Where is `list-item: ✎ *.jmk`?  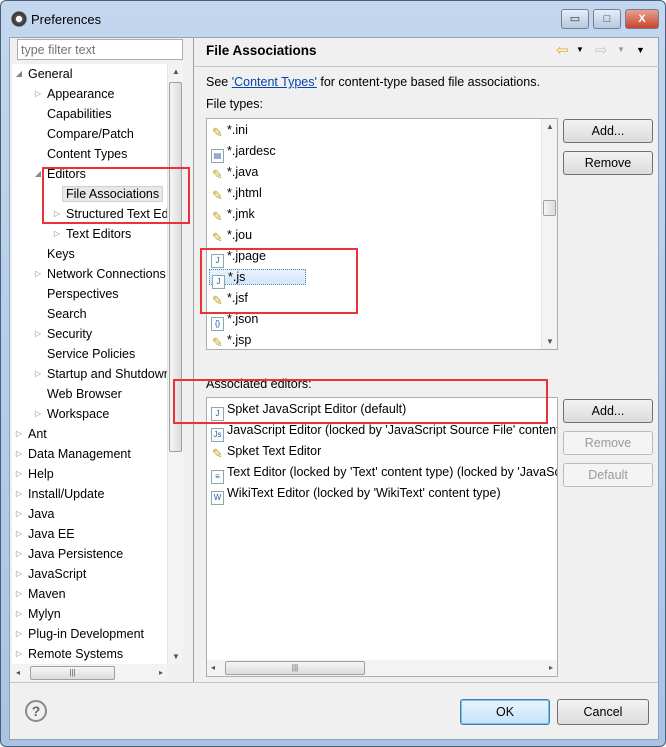 list-item: ✎ *.jmk is located at coordinates (233, 214).